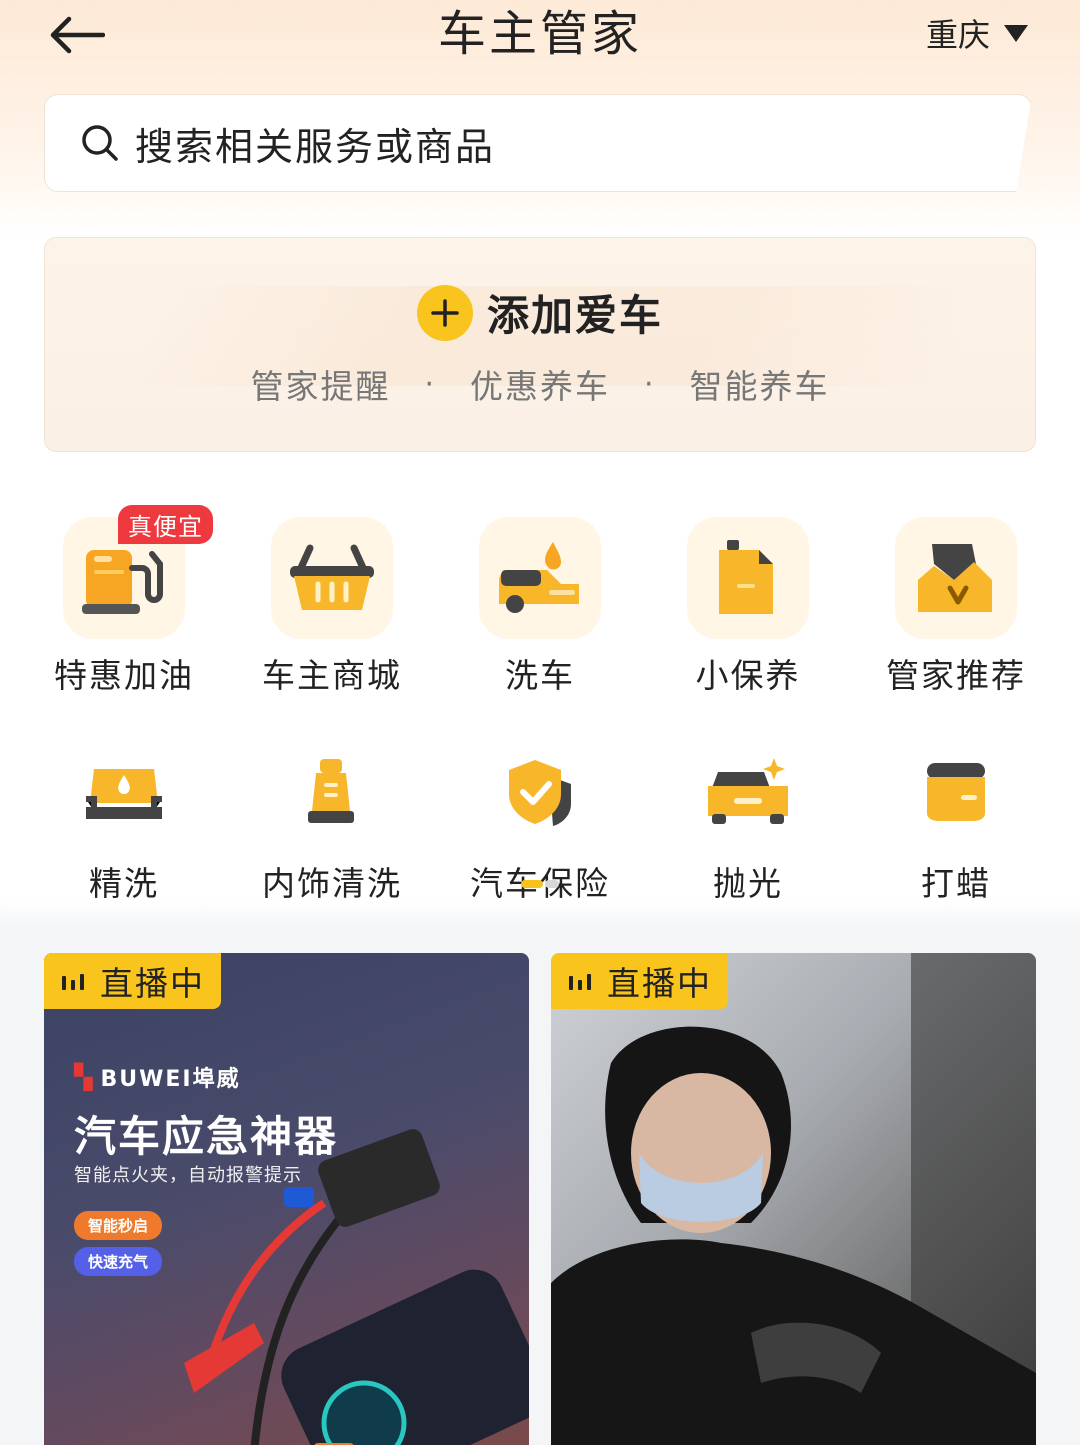 This screenshot has height=1445, width=1080. What do you see at coordinates (748, 578) in the screenshot?
I see `oil-can-icon` at bounding box center [748, 578].